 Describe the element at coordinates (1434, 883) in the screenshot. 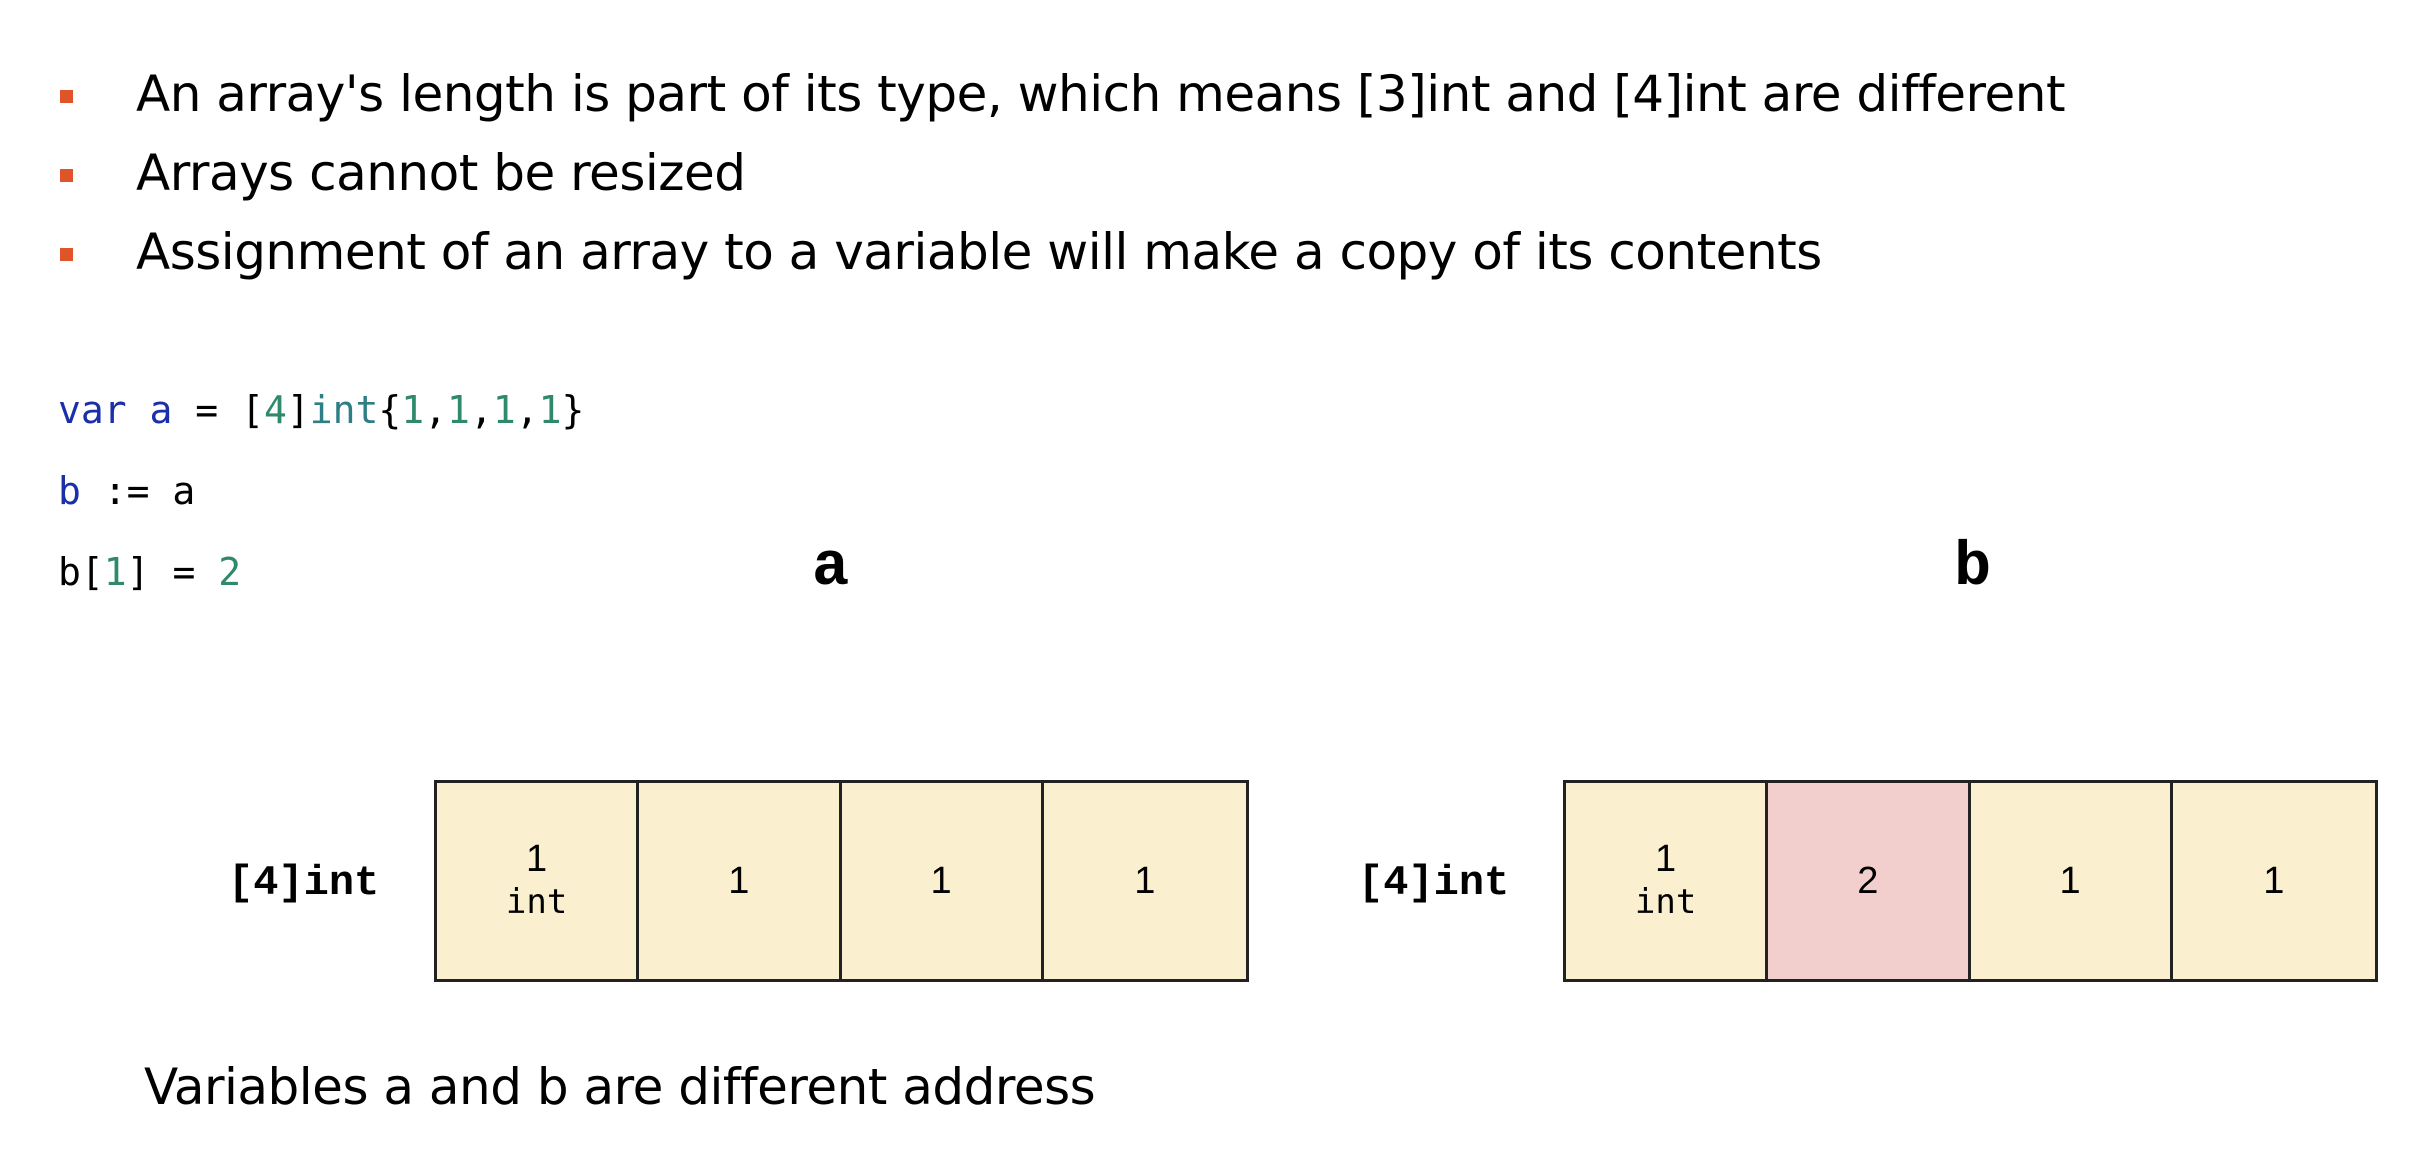

I see `array-b-type-label: [4]int` at that location.